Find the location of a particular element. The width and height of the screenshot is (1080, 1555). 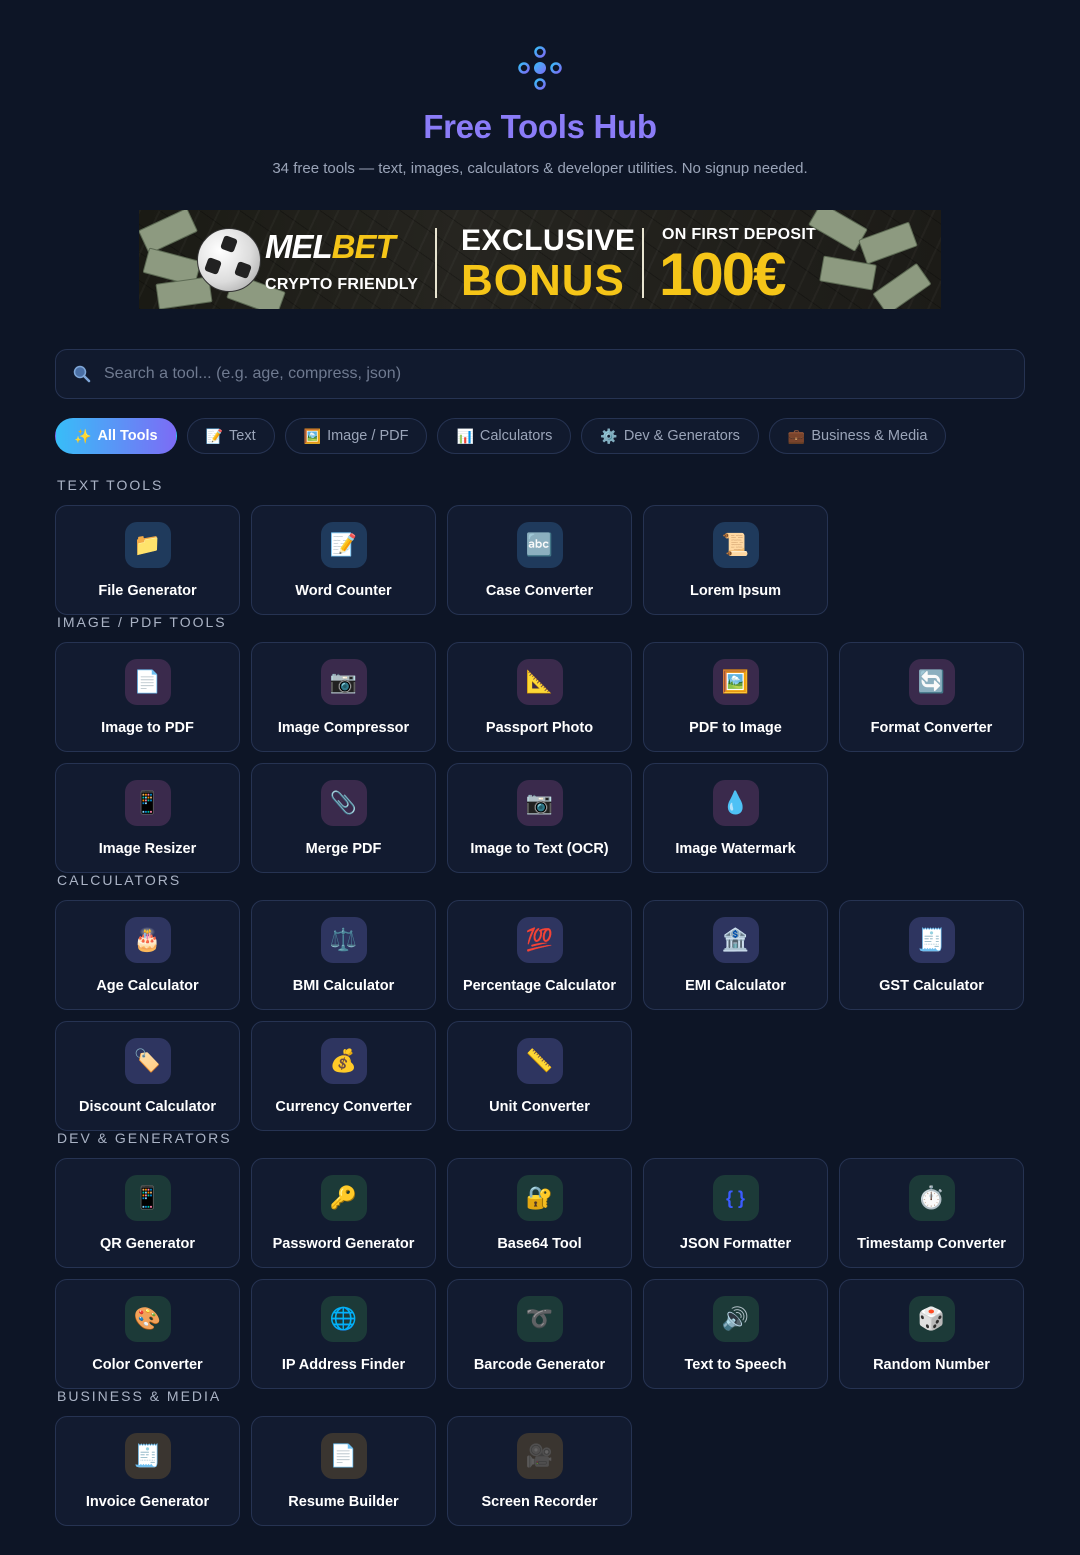

tool-card-image-compressor: 📷 Image Compressor is located at coordinates (343, 697).